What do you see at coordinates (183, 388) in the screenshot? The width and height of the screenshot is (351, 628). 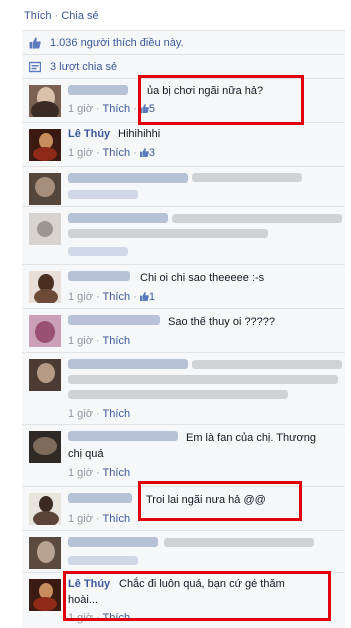 I see `comment-item: 1 giờ · Thích` at bounding box center [183, 388].